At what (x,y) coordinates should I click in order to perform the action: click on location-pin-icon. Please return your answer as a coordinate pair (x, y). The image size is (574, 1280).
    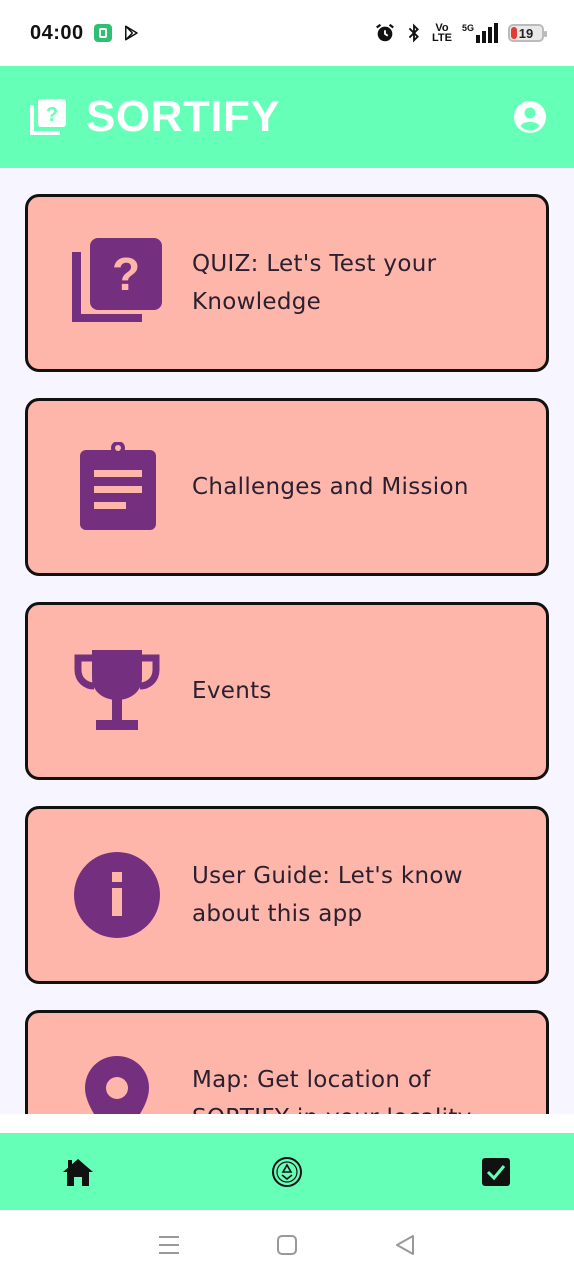
    Looking at the image, I should click on (117, 1085).